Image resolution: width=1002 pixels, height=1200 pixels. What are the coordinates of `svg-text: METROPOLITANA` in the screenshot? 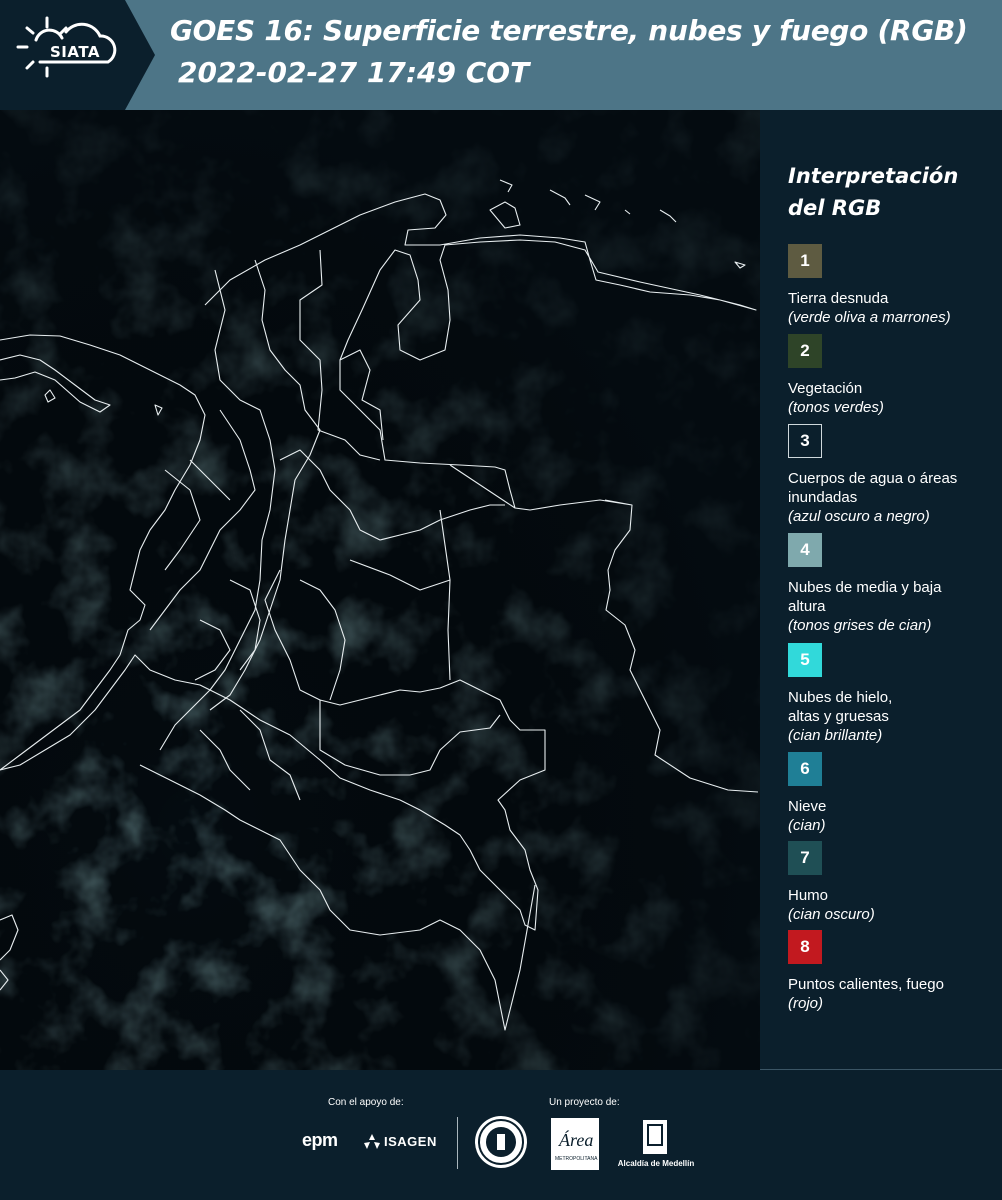 It's located at (576, 1159).